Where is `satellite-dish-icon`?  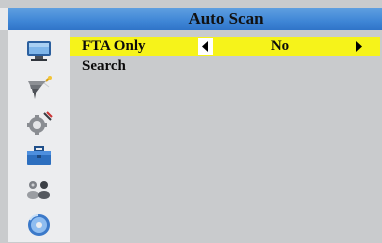
satellite-dish-icon is located at coordinates (39, 88).